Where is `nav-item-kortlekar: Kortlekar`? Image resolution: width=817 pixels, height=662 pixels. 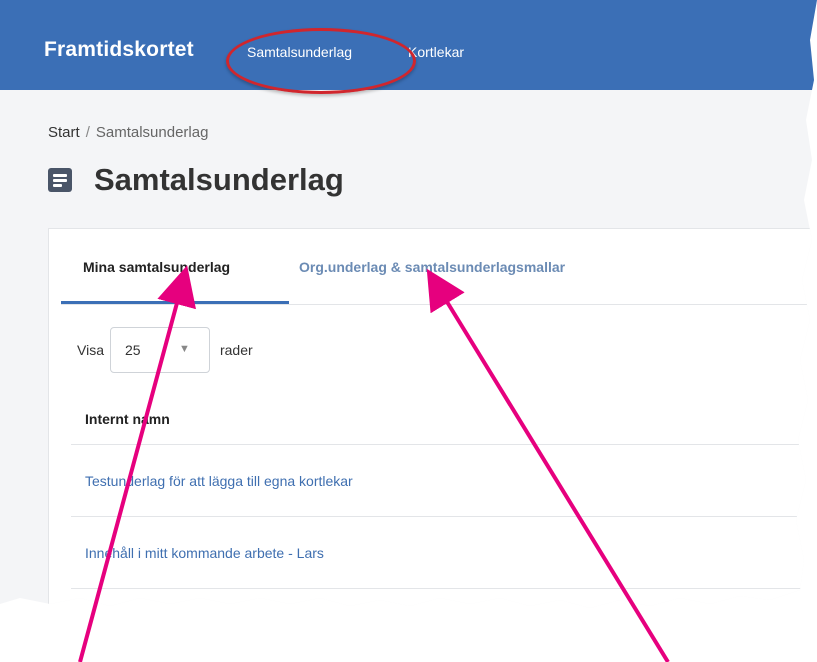 nav-item-kortlekar: Kortlekar is located at coordinates (436, 52).